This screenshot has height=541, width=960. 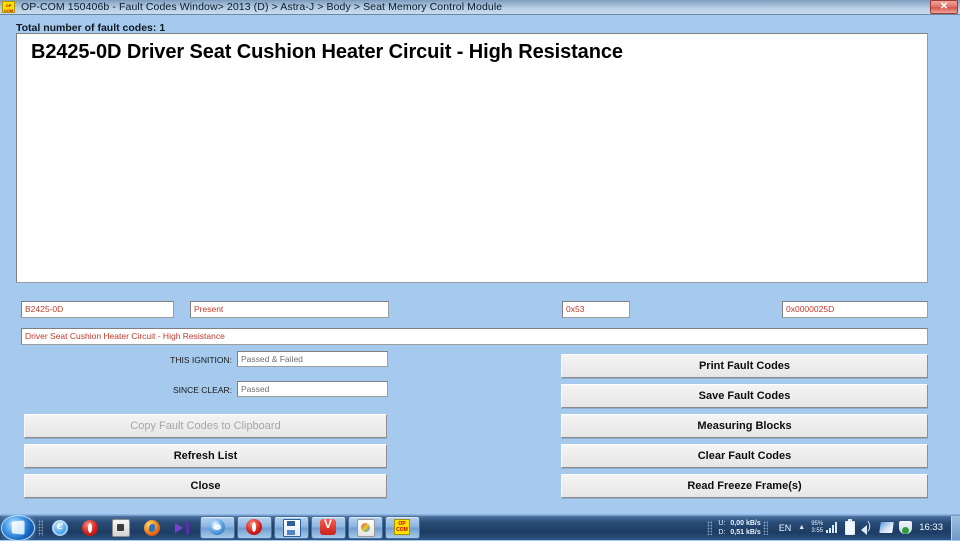 I want to click on media-player-icon, so click(x=182, y=528).